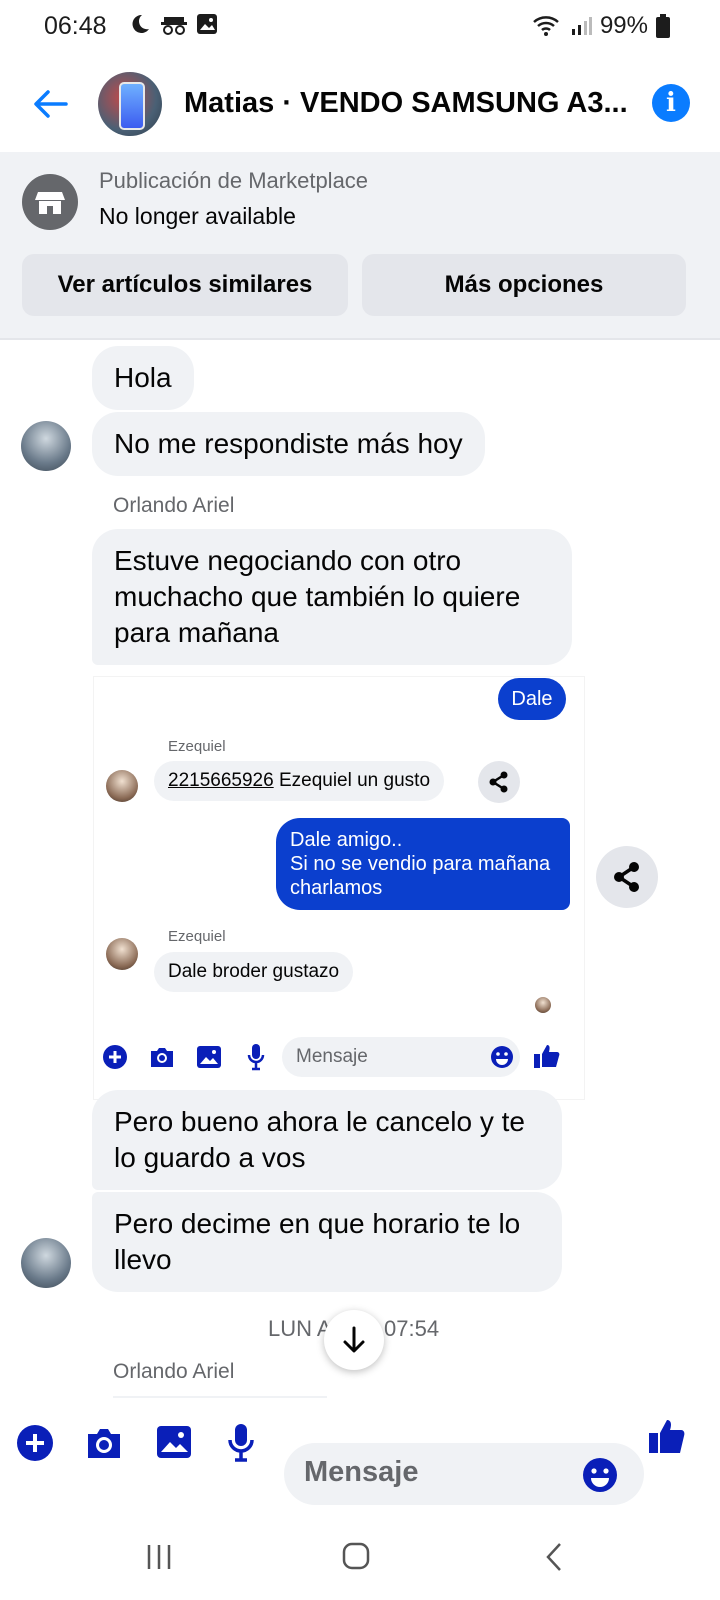 This screenshot has height=1600, width=720. What do you see at coordinates (671, 103) in the screenshot?
I see `info-icon: i` at bounding box center [671, 103].